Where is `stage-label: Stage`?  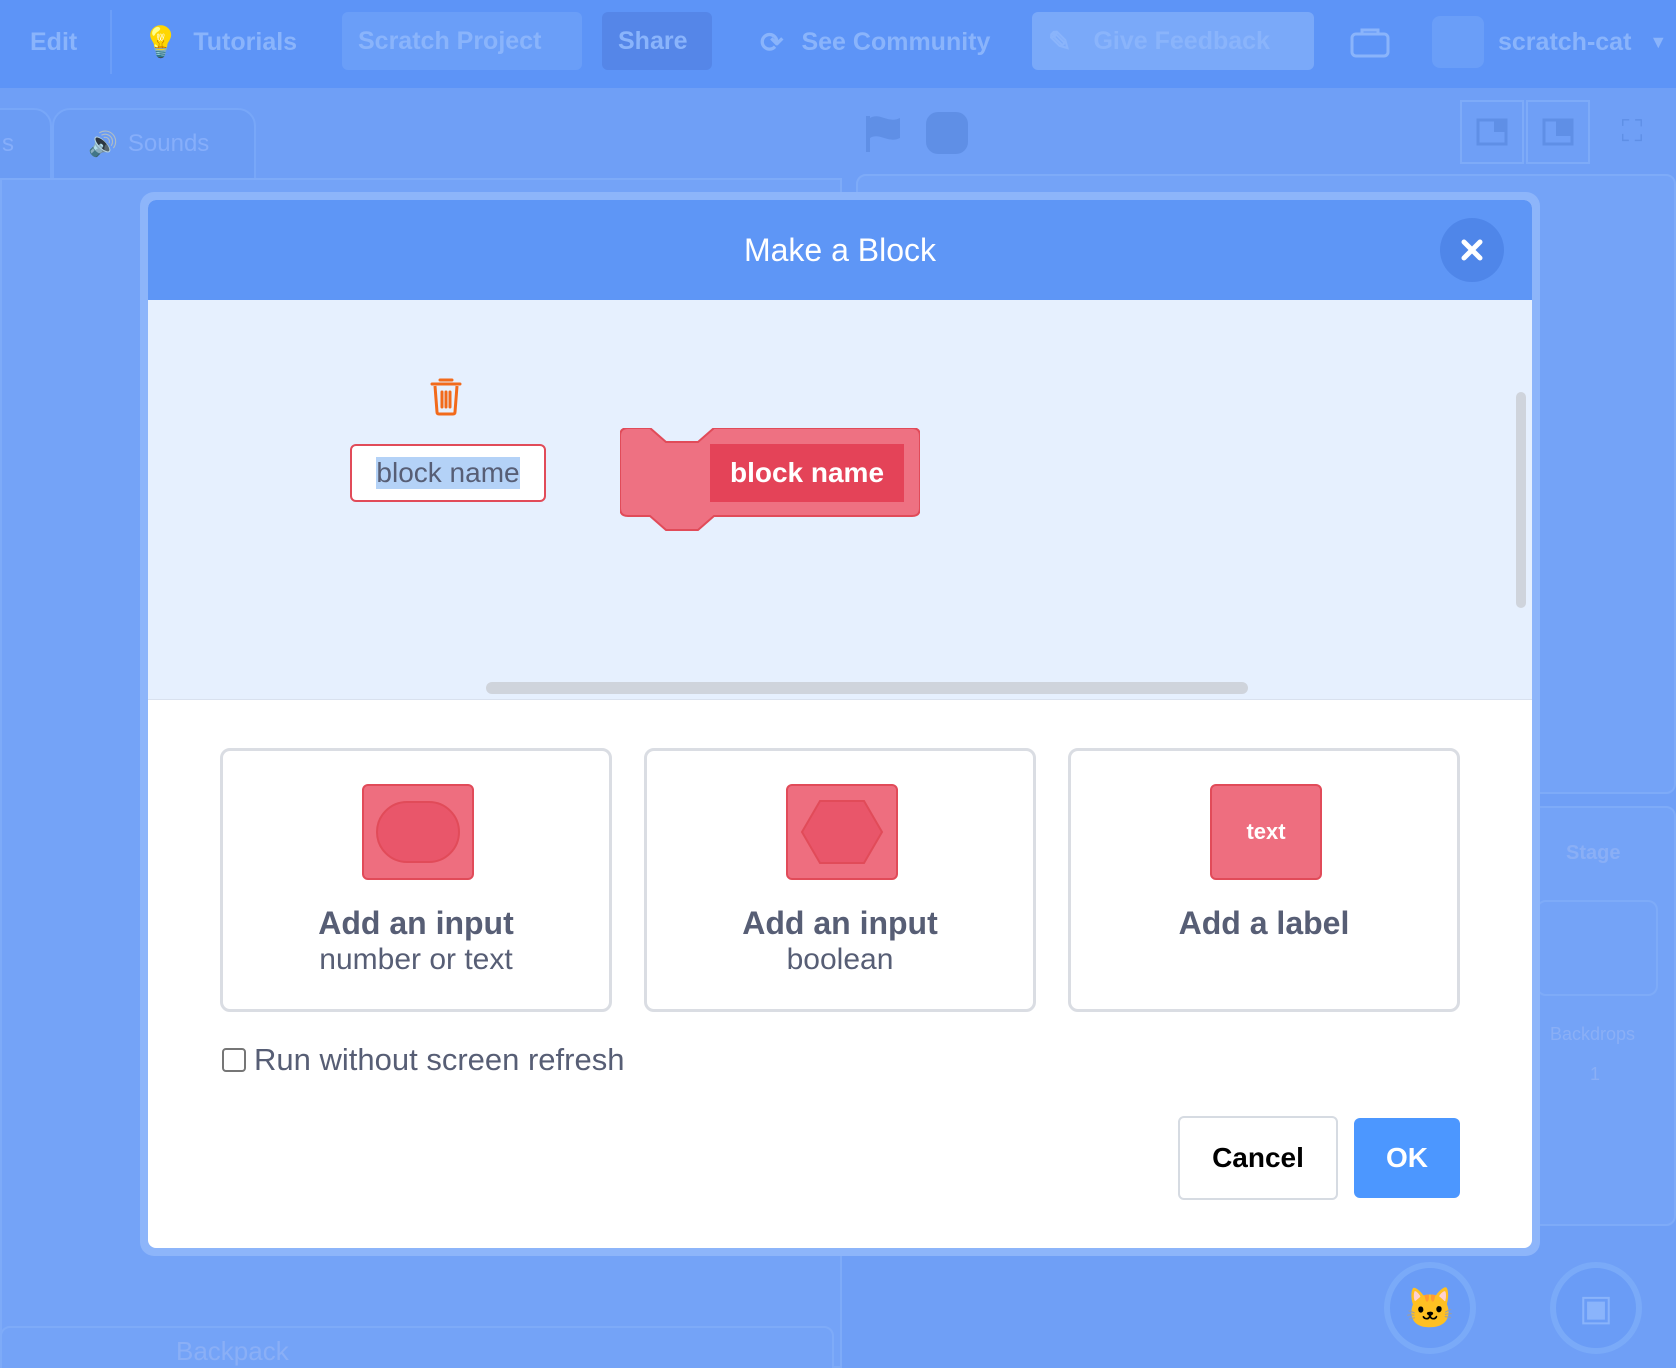 stage-label: Stage is located at coordinates (1593, 853).